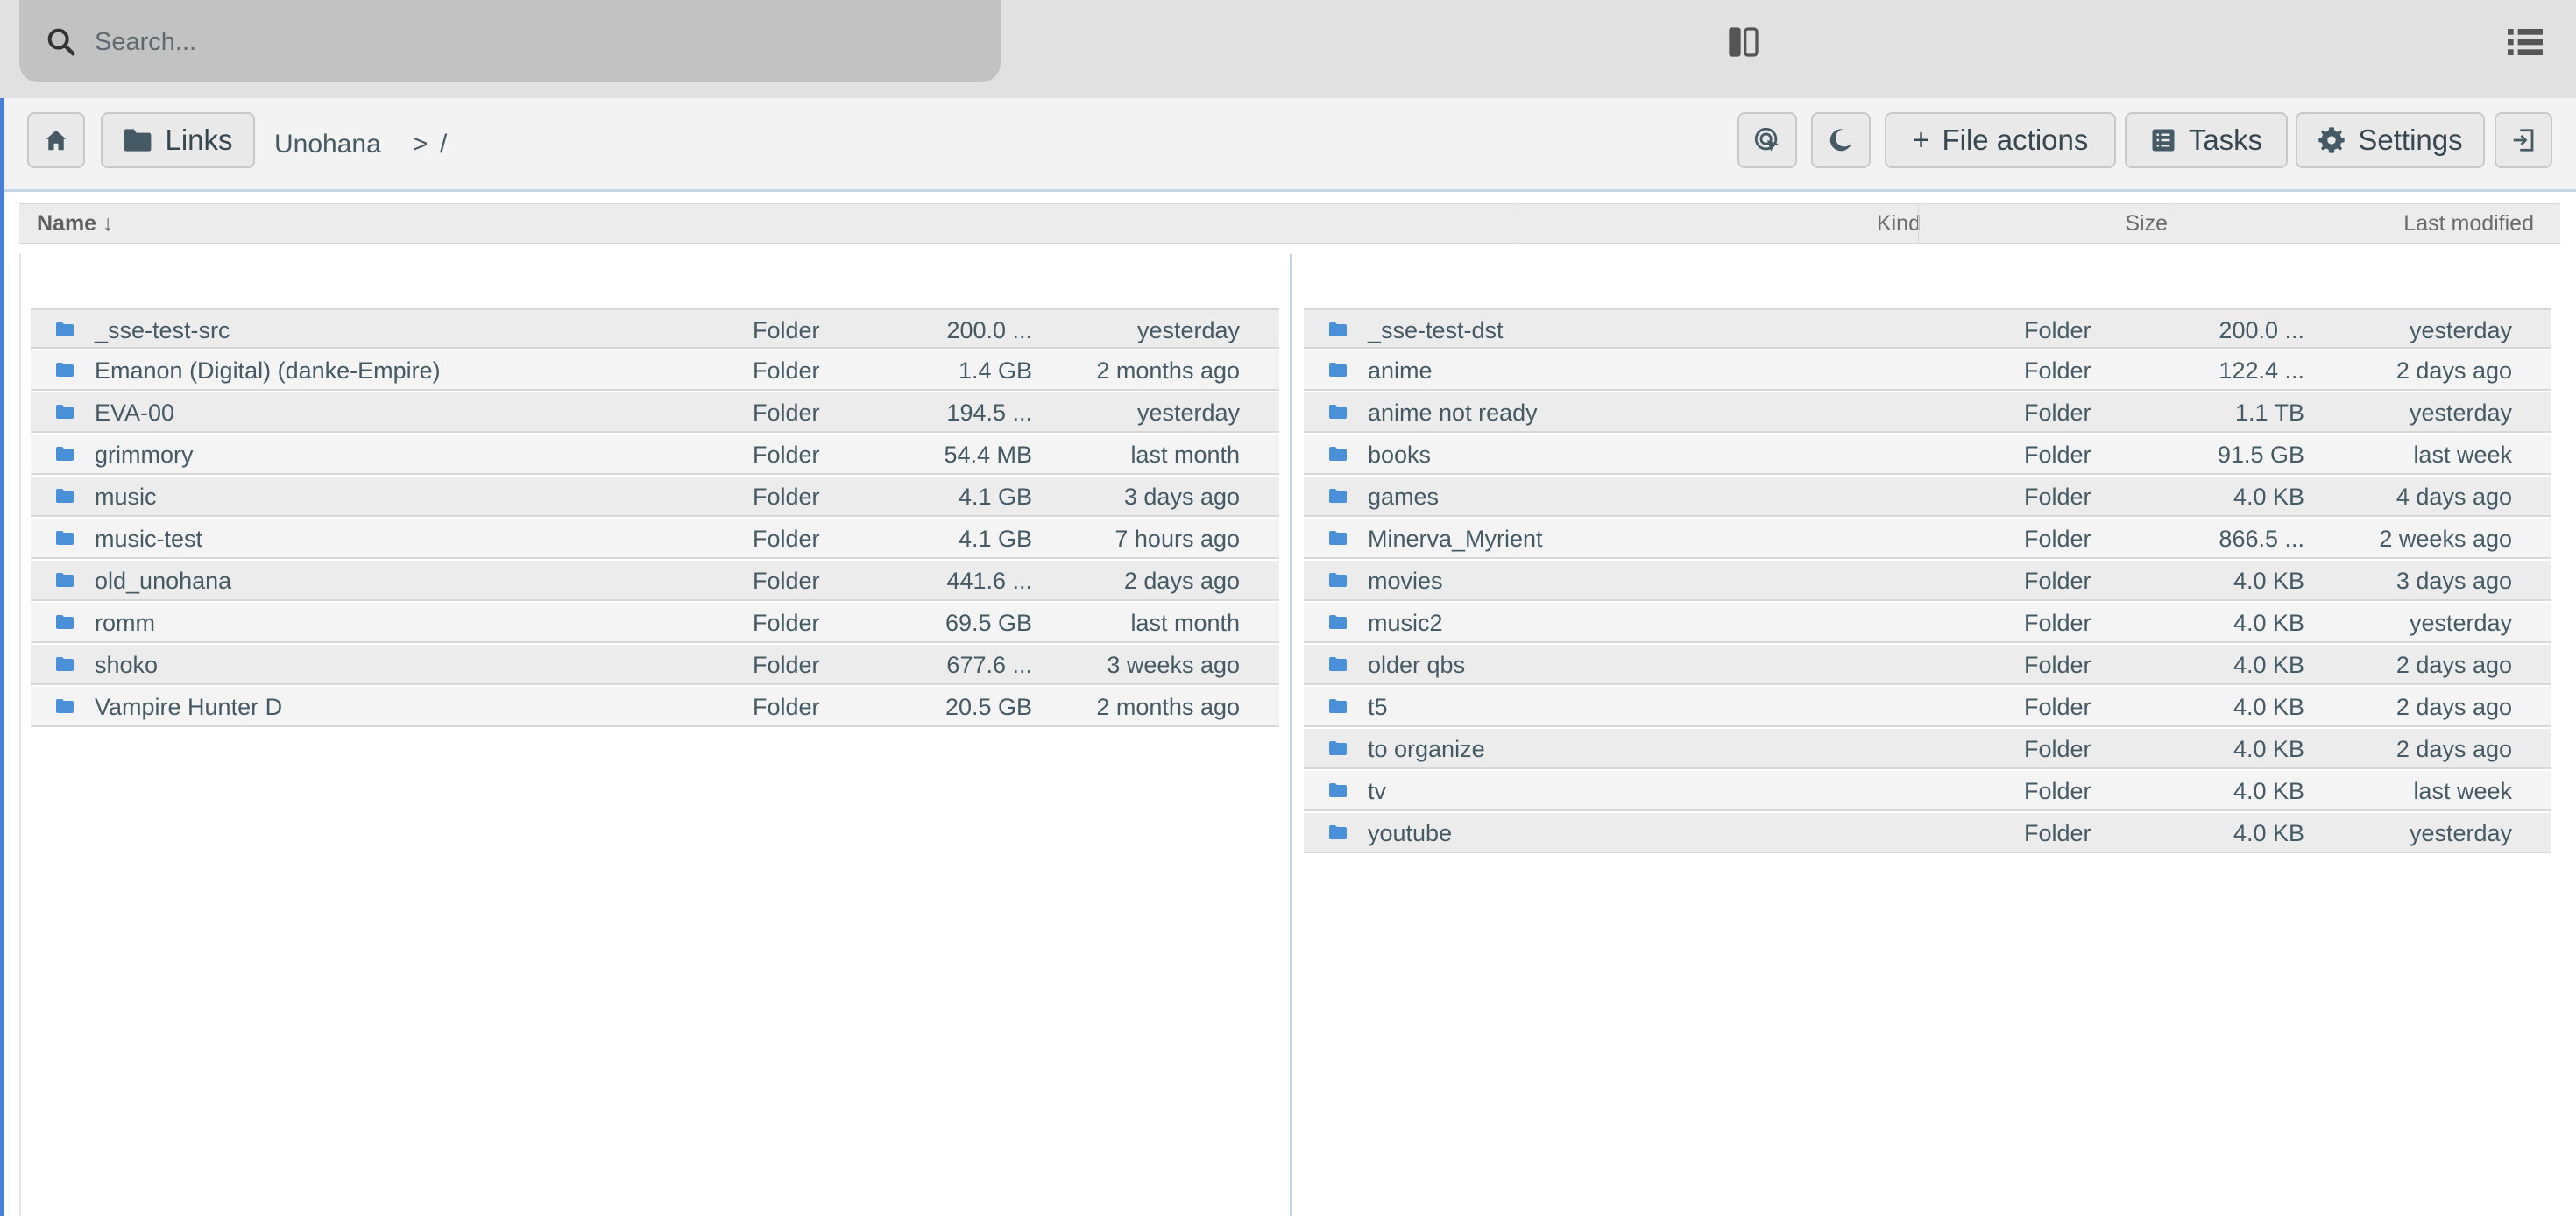 This screenshot has height=1216, width=2576. What do you see at coordinates (2269, 413) in the screenshot?
I see `file-size: 1.1 TB` at bounding box center [2269, 413].